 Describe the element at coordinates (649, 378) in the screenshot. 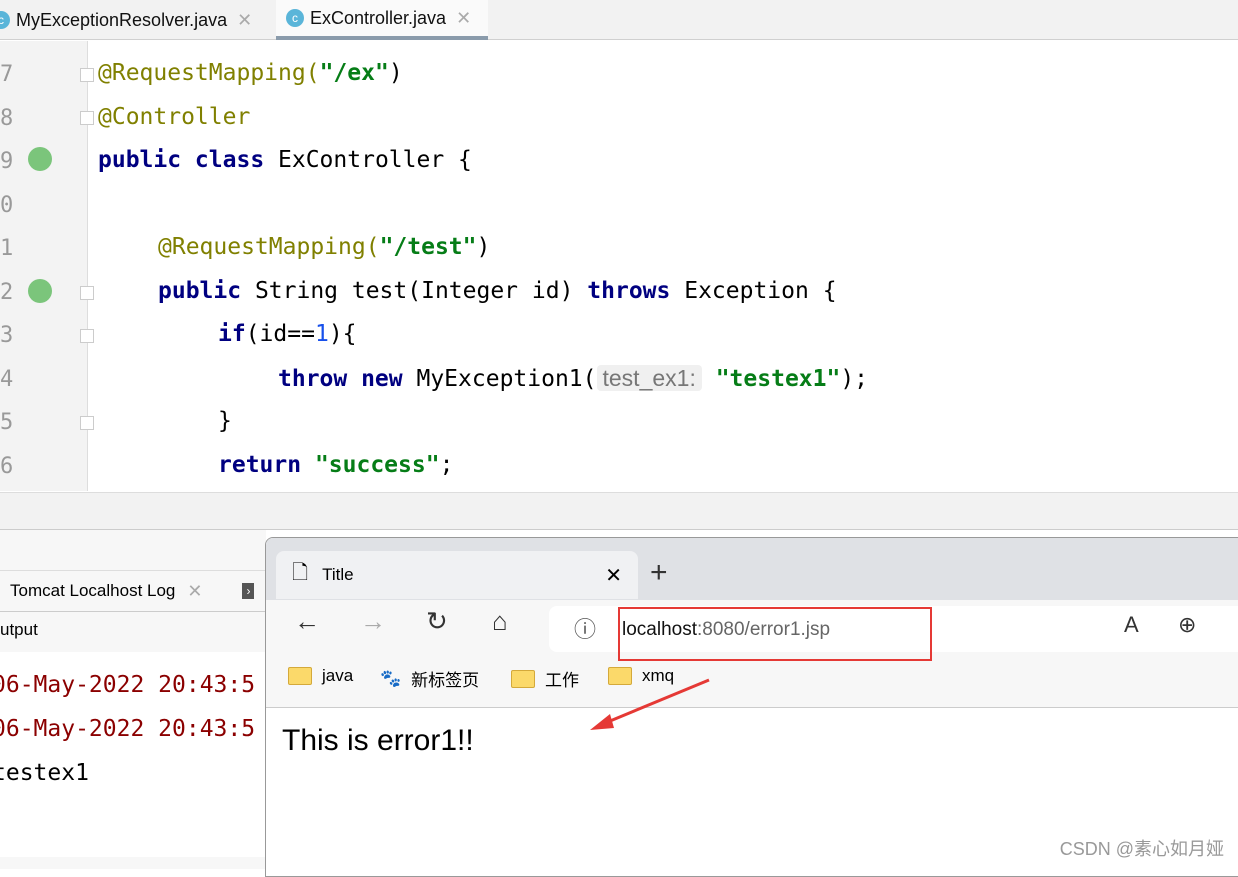

I see `parameter-hint: test_ex1:` at that location.